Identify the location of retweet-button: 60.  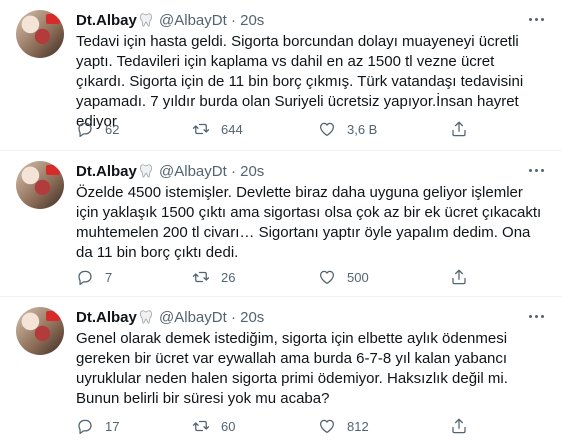
(213, 426).